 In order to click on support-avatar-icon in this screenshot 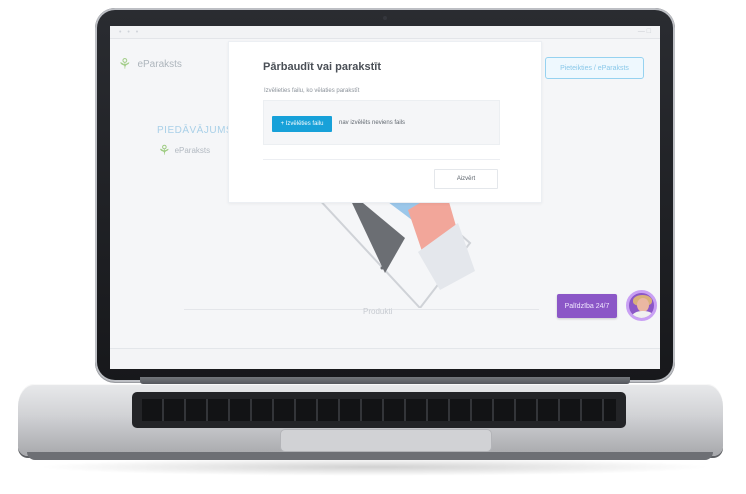, I will do `click(641, 305)`.